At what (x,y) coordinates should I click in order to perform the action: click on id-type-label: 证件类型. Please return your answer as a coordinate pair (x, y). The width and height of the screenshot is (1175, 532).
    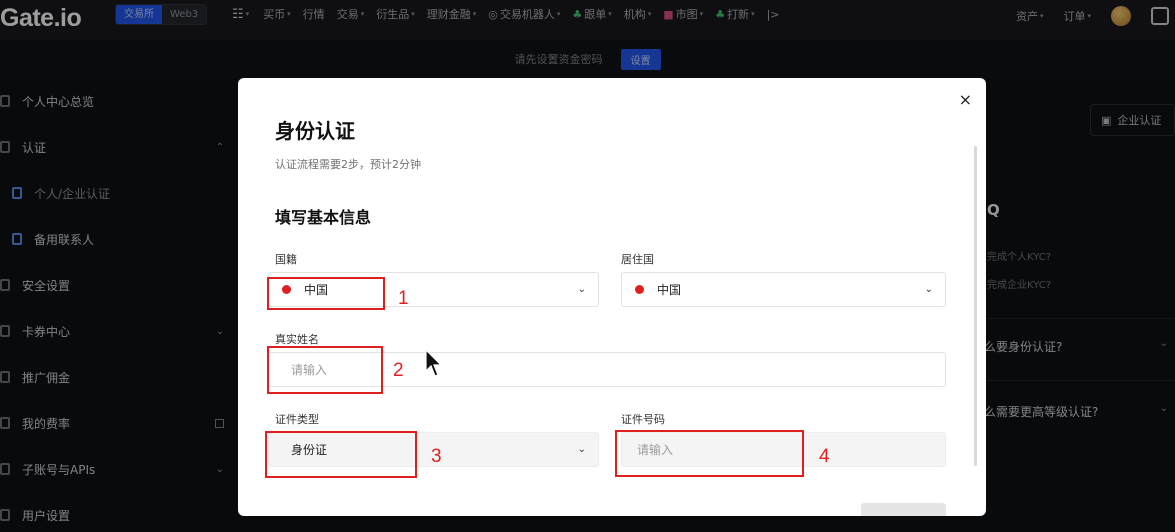
    Looking at the image, I should click on (297, 419).